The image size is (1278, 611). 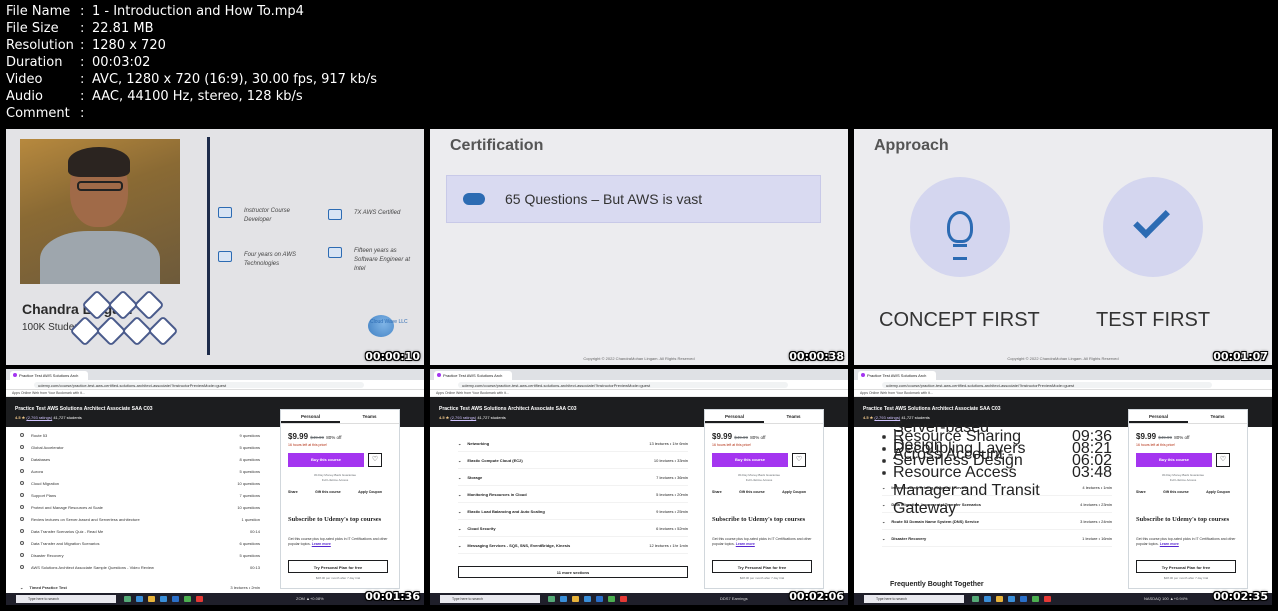 I want to click on section-header: Networking13 lectures • 1hr 6min, so click(x=573, y=443).